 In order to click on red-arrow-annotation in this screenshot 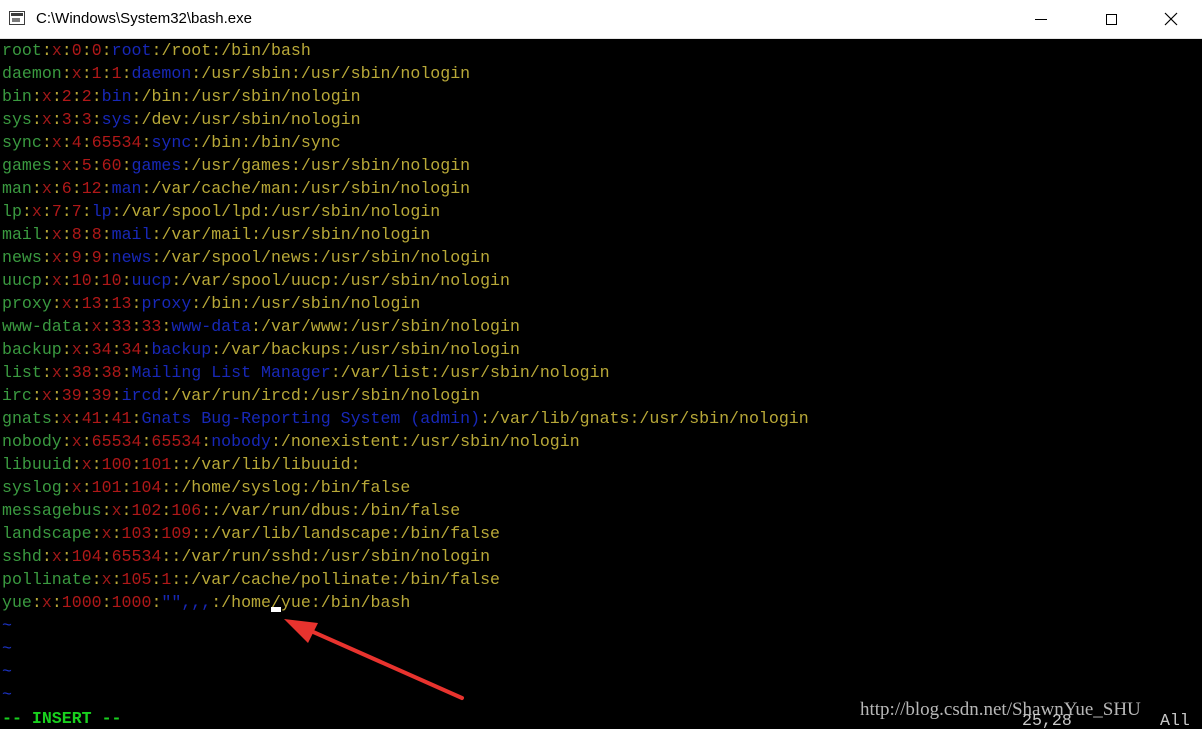, I will do `click(374, 659)`.